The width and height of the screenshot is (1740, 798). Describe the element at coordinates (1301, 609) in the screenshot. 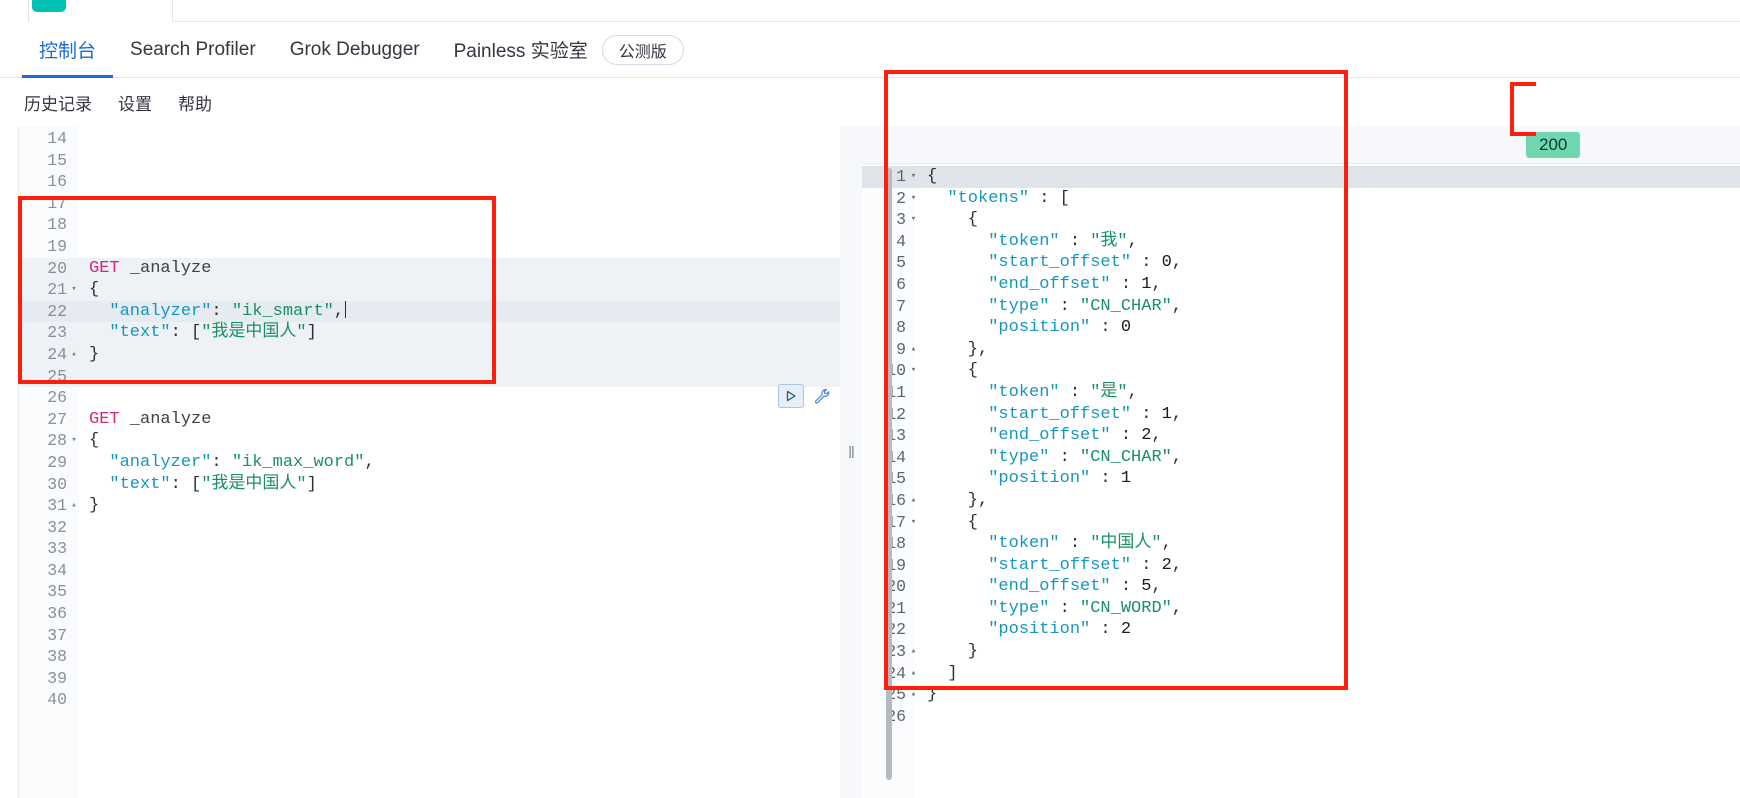

I see `code-line: 21 "type" : "CN_WORD",` at that location.